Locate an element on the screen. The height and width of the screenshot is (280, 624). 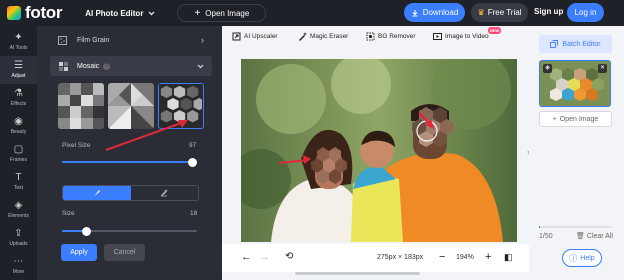
zoom-in-button: + is located at coordinates (488, 257).